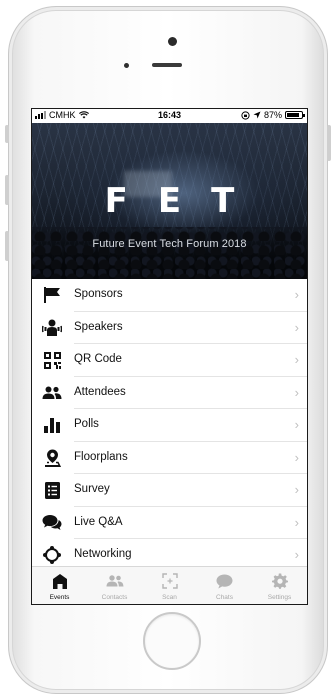 The image size is (335, 699). What do you see at coordinates (169, 360) in the screenshot?
I see `menu-item-qr-code: QR Code ›` at bounding box center [169, 360].